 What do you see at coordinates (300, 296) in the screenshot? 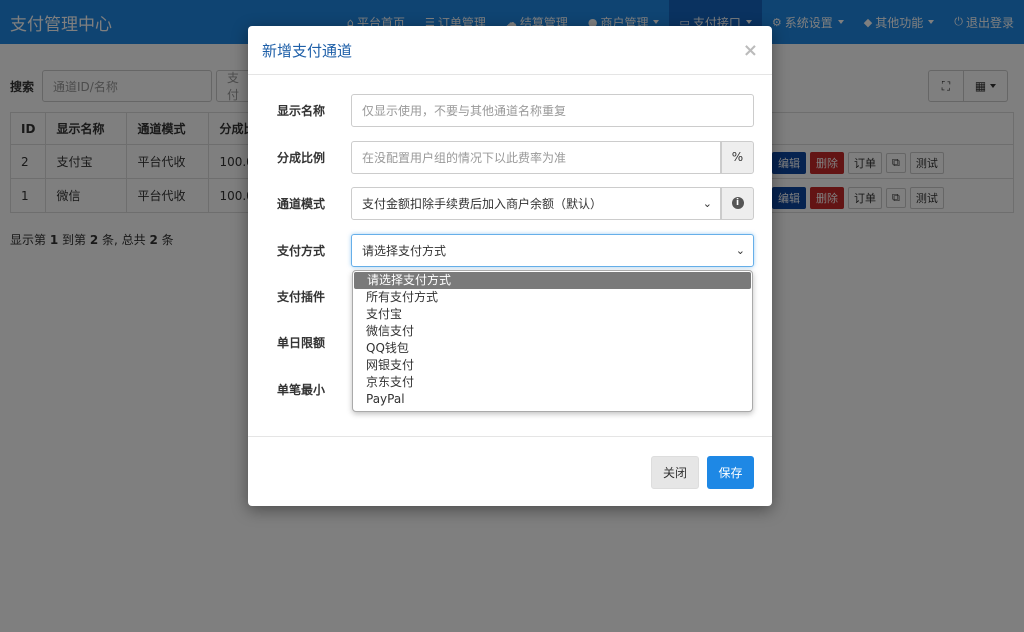
I see `plugin-label: 支付插件` at bounding box center [300, 296].